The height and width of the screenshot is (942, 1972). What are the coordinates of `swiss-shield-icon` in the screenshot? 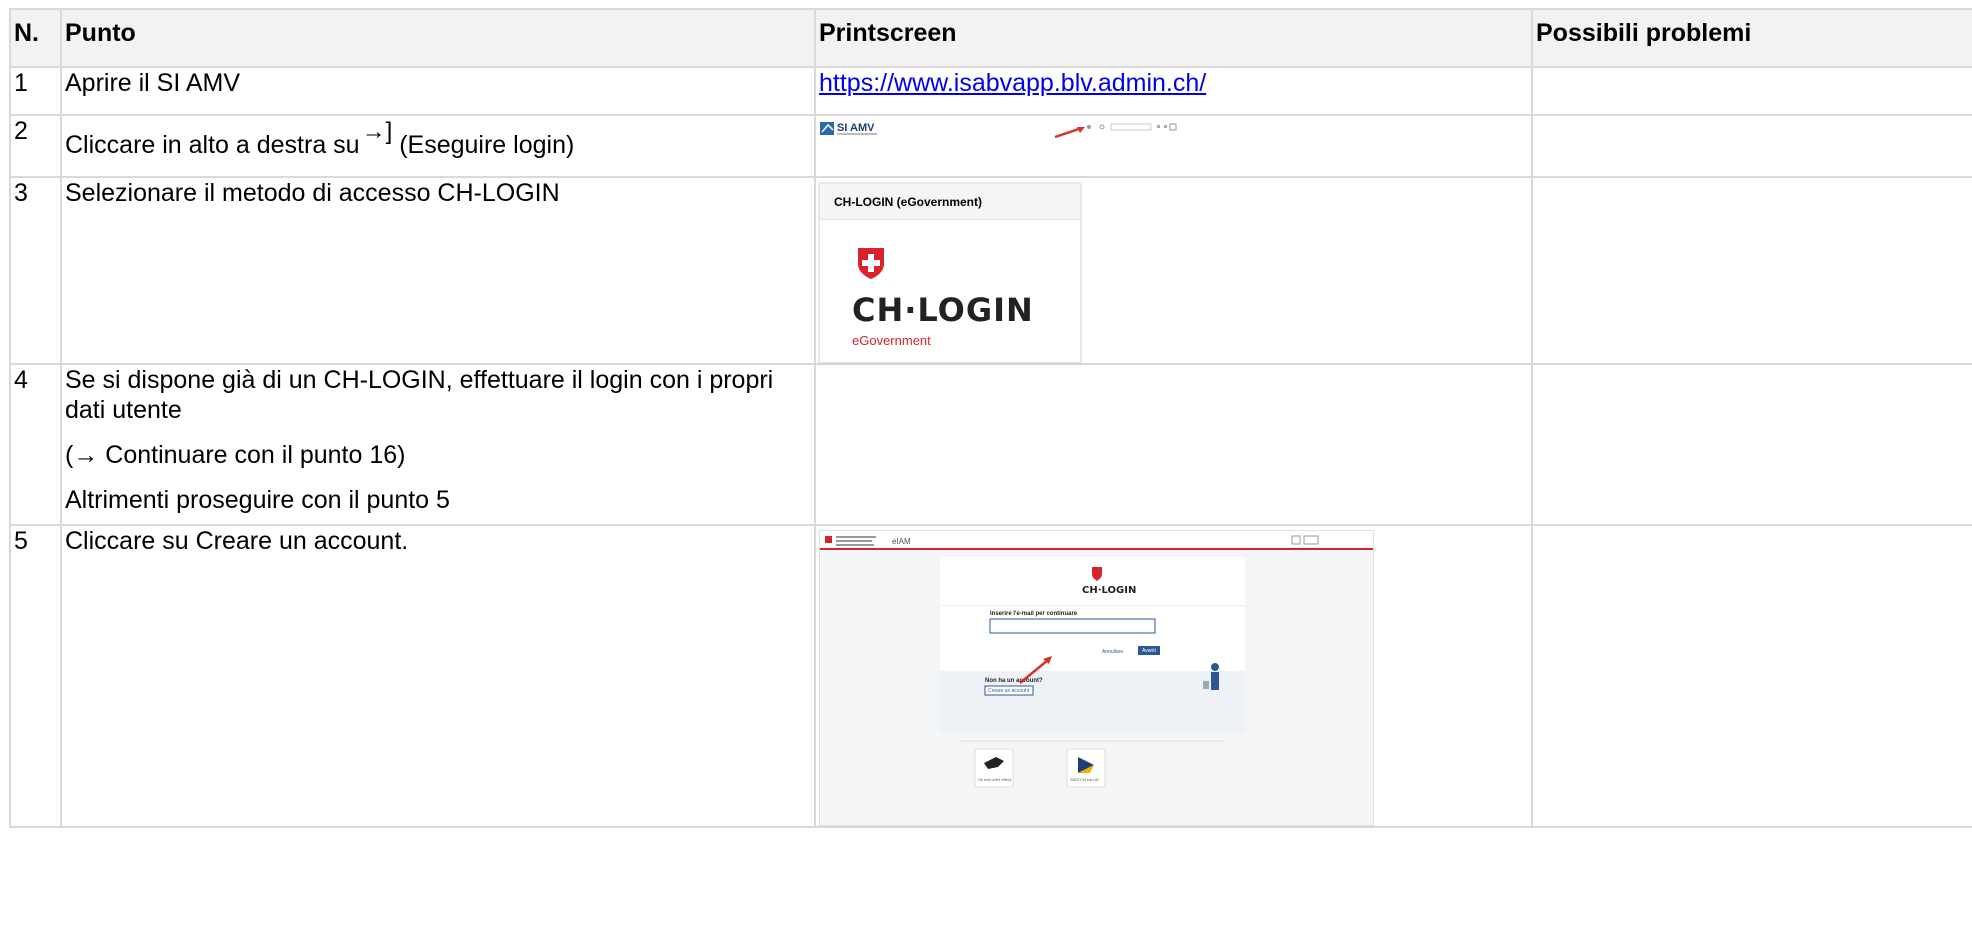 It's located at (871, 263).